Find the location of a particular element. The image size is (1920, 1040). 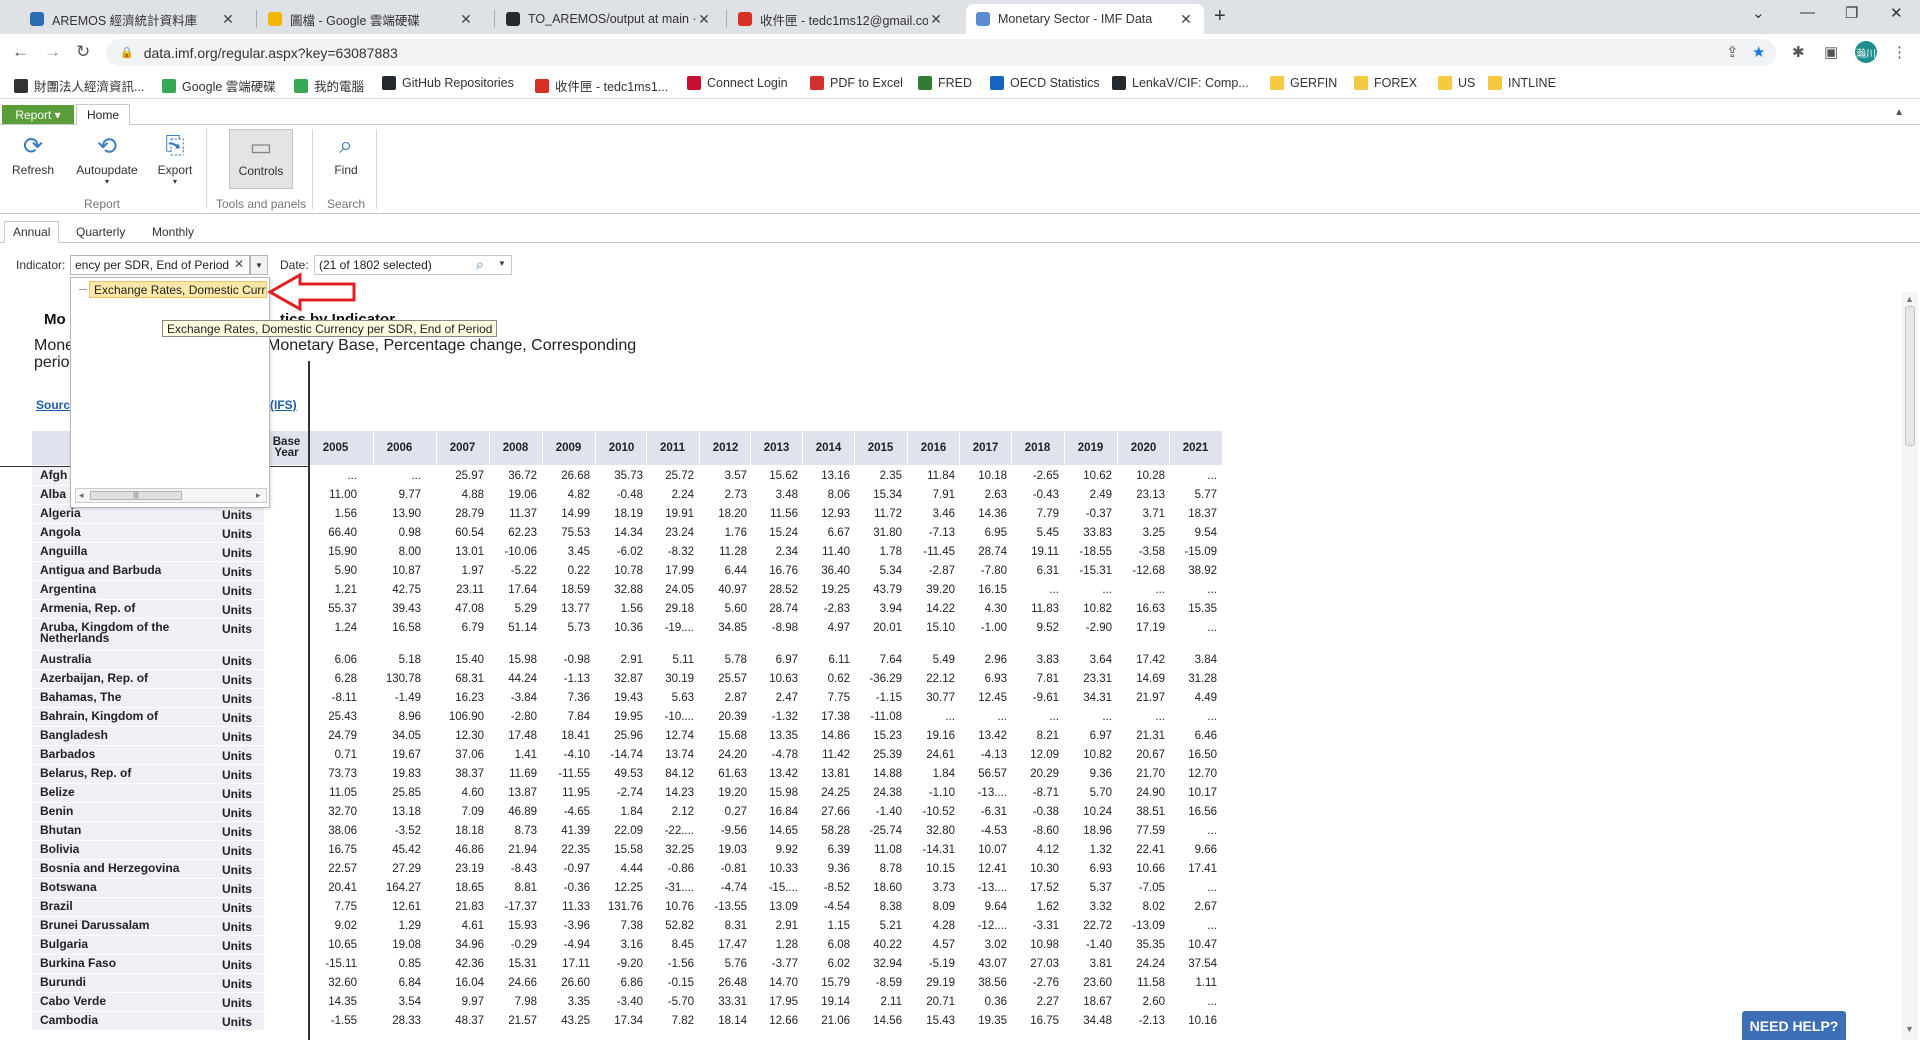

value-cell: 7.09 is located at coordinates (460, 812).